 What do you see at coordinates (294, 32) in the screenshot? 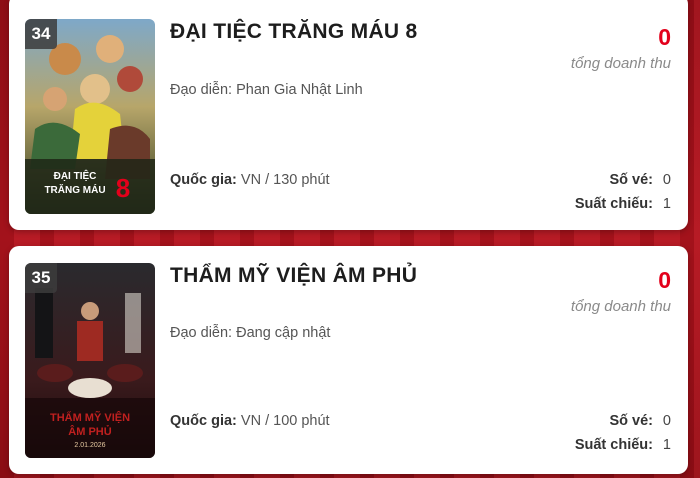
I see `movie-title: ĐẠI TIỆC TRĂNG MÁU 8` at bounding box center [294, 32].